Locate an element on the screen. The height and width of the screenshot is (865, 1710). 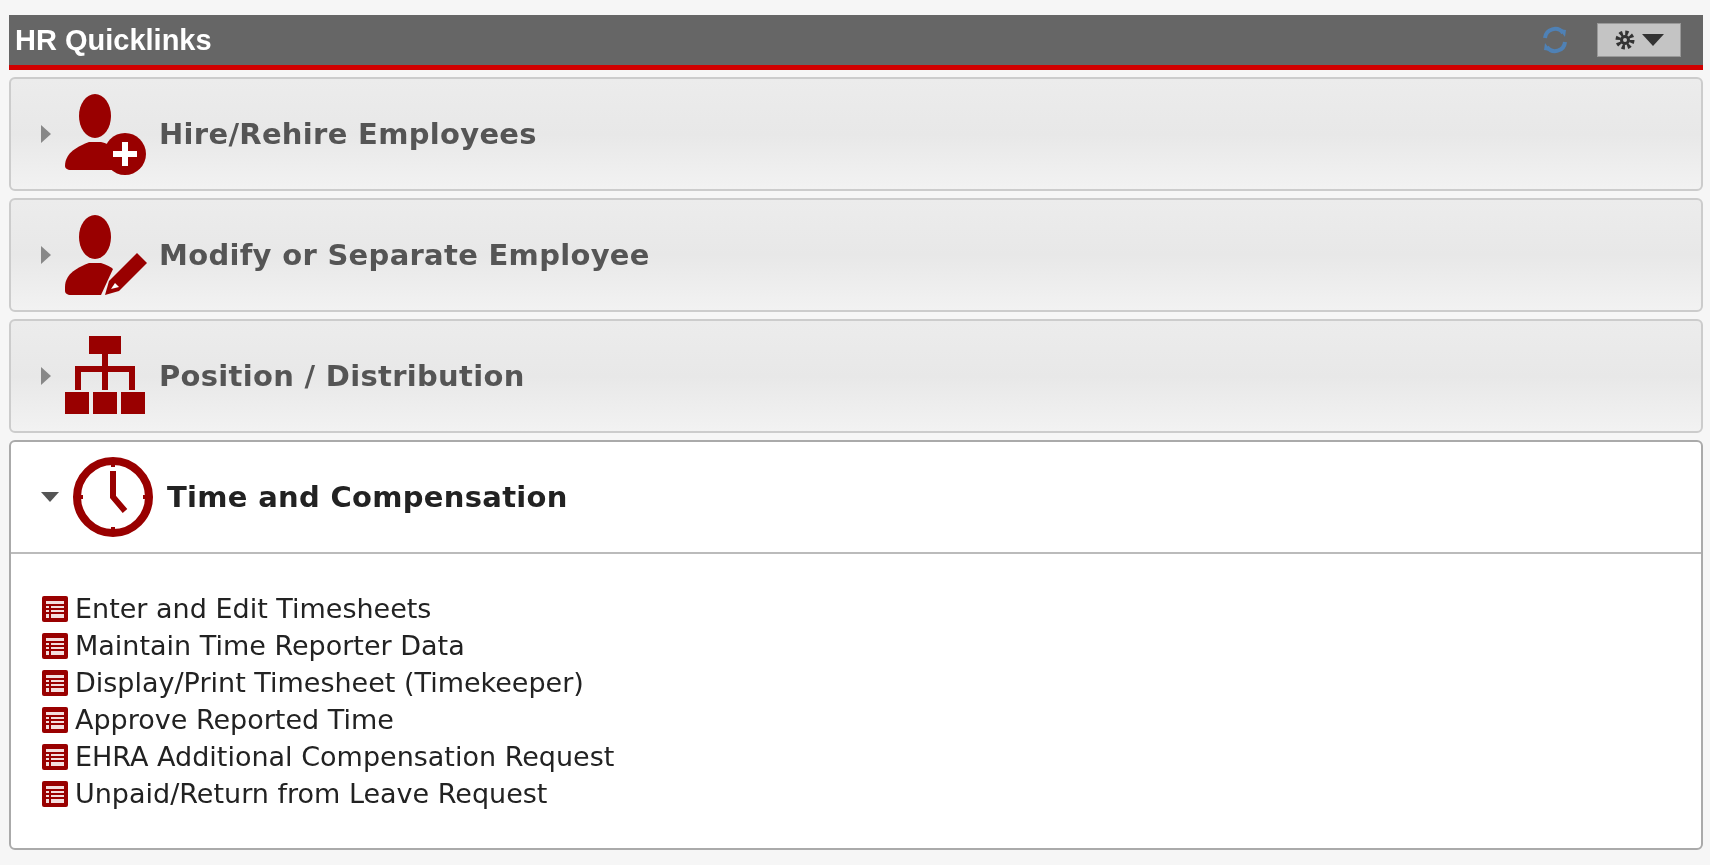
person-add-icon is located at coordinates (105, 134).